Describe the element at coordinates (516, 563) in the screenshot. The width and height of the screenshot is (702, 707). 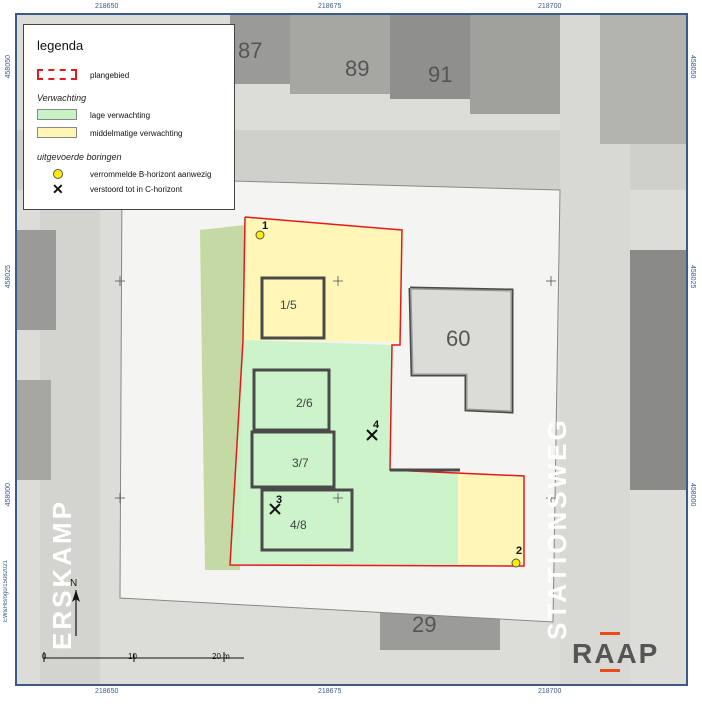
I see `boring-2-marker` at that location.